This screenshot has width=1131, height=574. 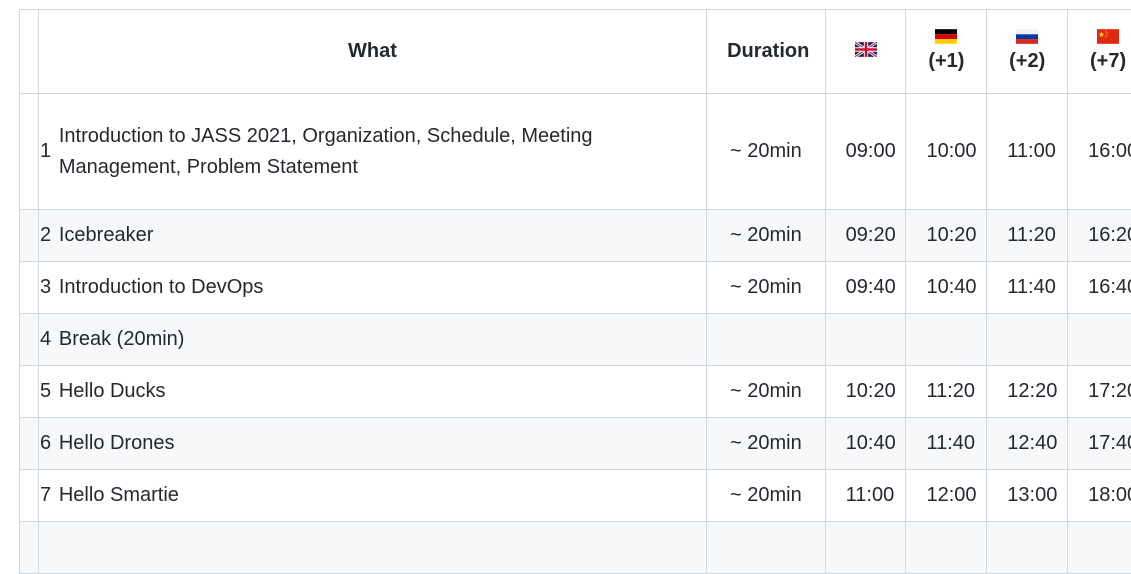 I want to click on flag-uk-icon, so click(x=866, y=49).